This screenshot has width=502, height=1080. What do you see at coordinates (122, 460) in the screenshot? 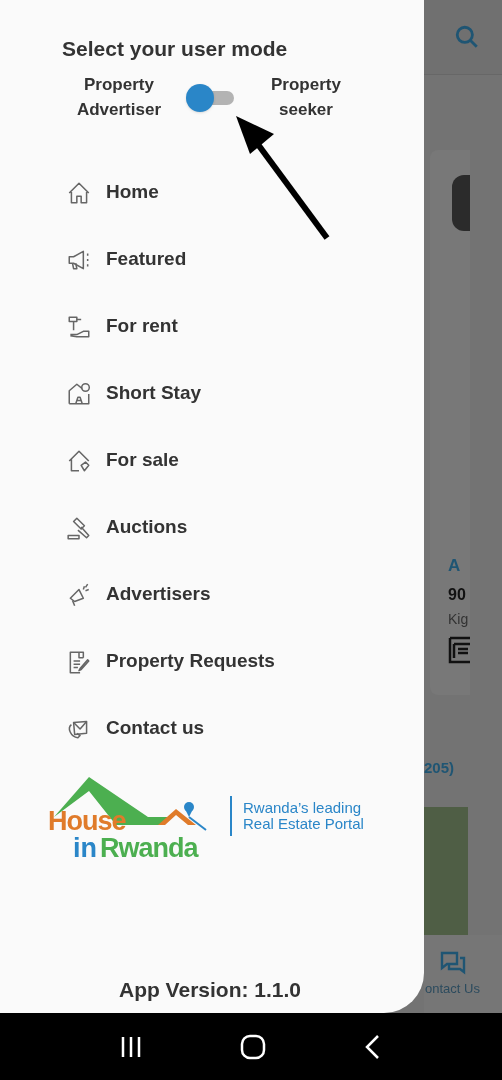
I see `menu-item: For sale` at bounding box center [122, 460].